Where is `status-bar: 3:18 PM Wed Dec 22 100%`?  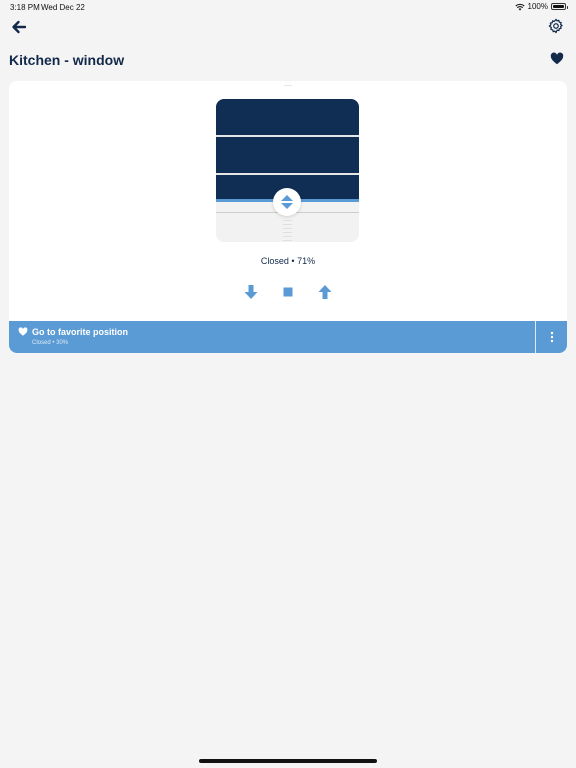 status-bar: 3:18 PM Wed Dec 22 100% is located at coordinates (288, 7).